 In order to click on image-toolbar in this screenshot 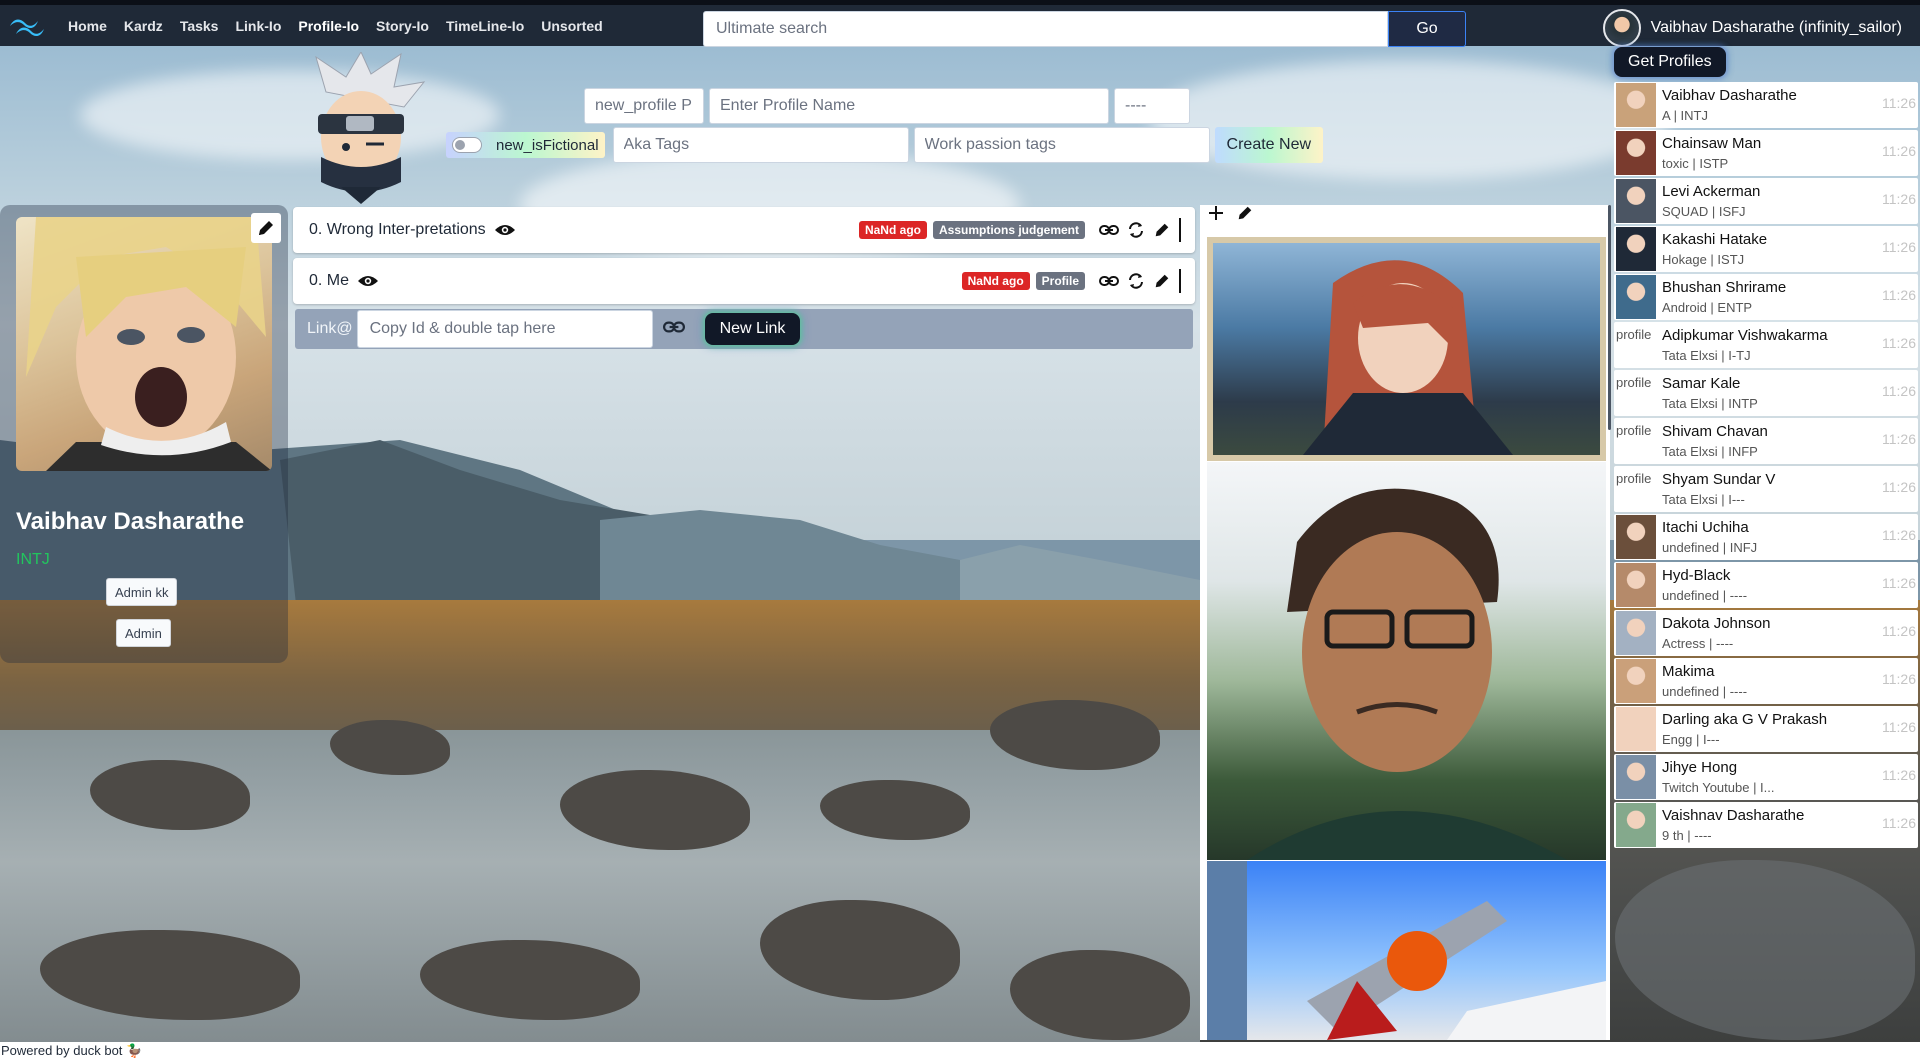, I will do `click(1237, 213)`.